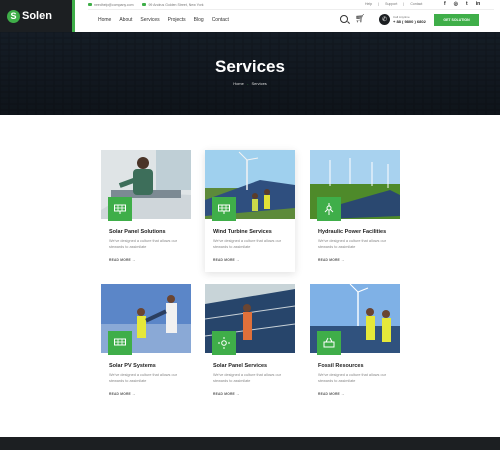 The height and width of the screenshot is (450, 500). What do you see at coordinates (120, 209) in the screenshot?
I see `solar-panel-icon` at bounding box center [120, 209].